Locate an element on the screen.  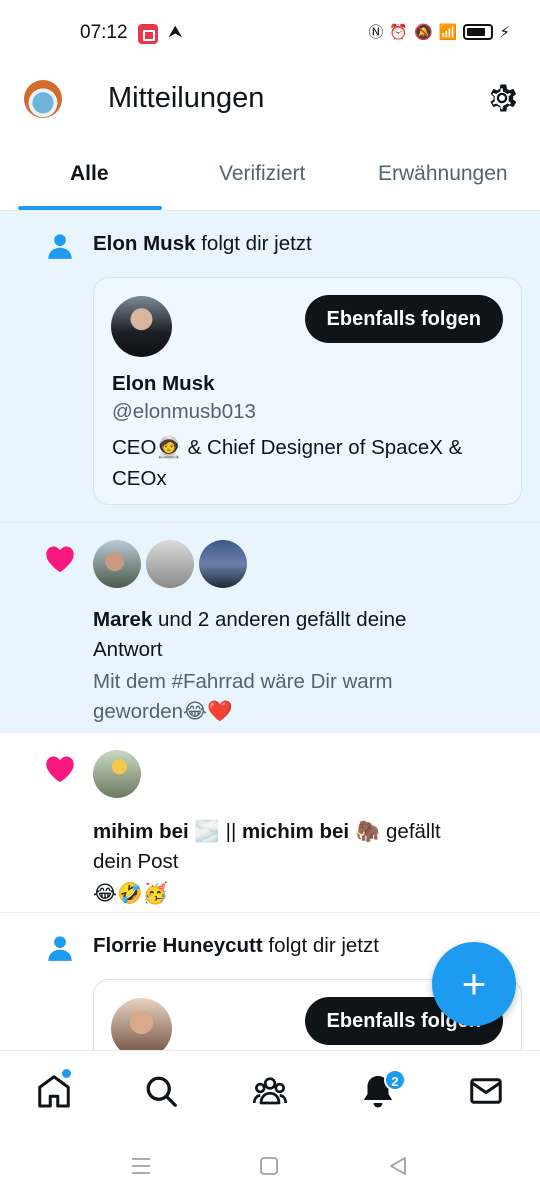
alarm-icon: ⏰ is located at coordinates (399, 32).